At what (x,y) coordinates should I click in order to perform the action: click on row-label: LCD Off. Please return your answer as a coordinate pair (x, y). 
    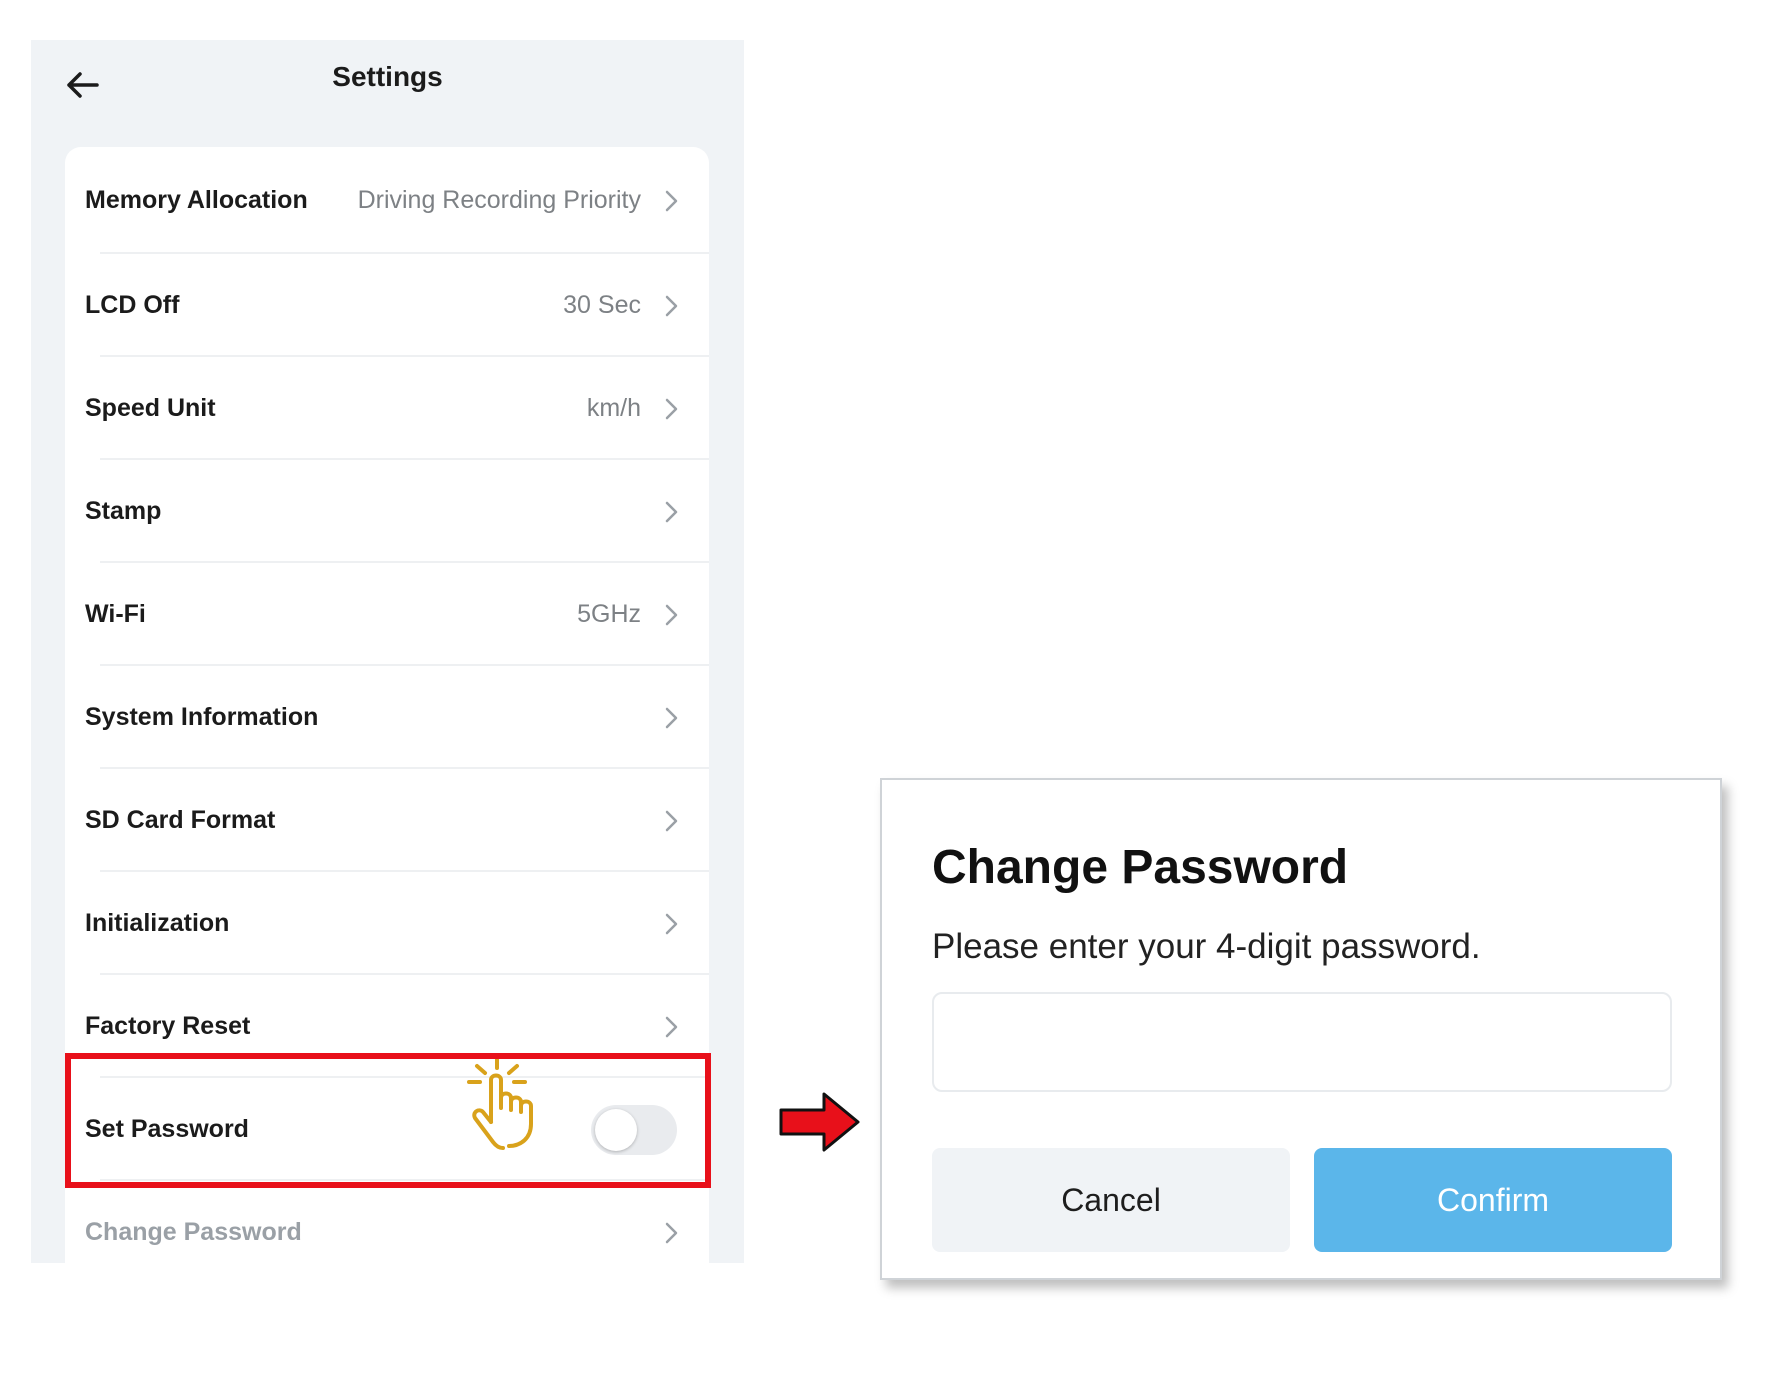
    Looking at the image, I should click on (132, 305).